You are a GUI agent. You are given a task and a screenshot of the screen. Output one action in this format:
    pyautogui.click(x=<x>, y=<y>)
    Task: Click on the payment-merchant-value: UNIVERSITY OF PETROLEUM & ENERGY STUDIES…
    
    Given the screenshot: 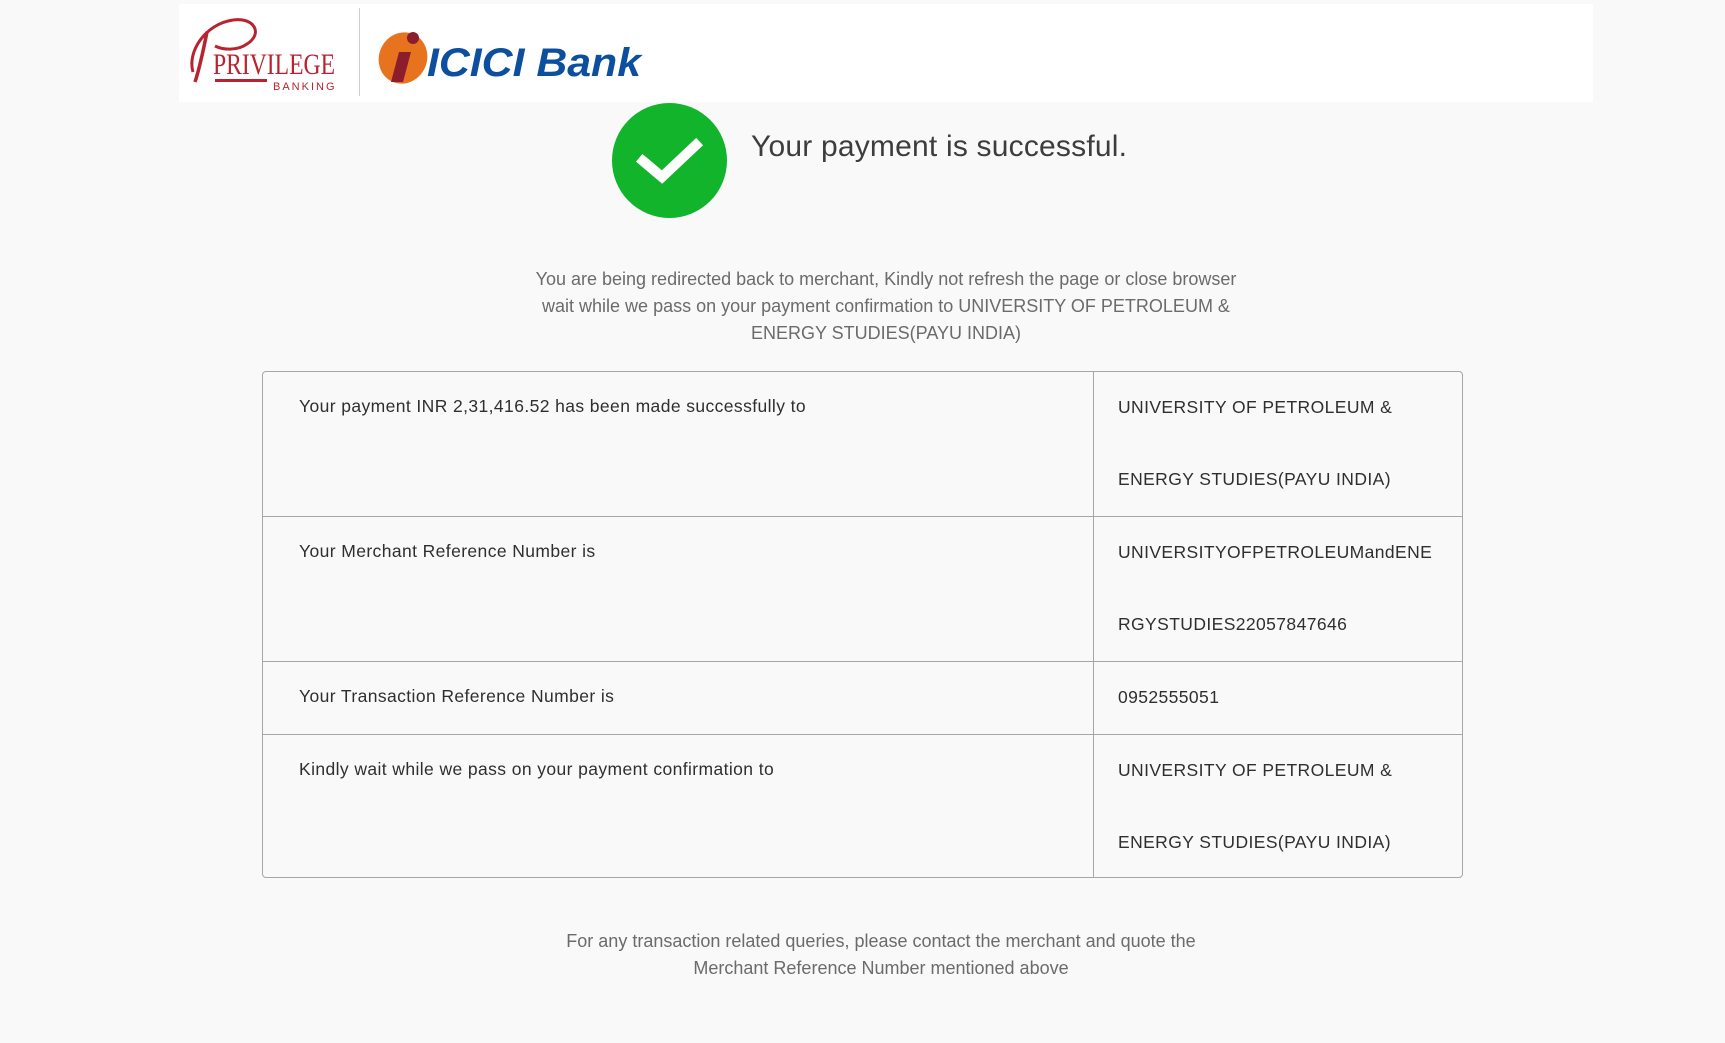 What is the action you would take?
    pyautogui.click(x=1288, y=443)
    